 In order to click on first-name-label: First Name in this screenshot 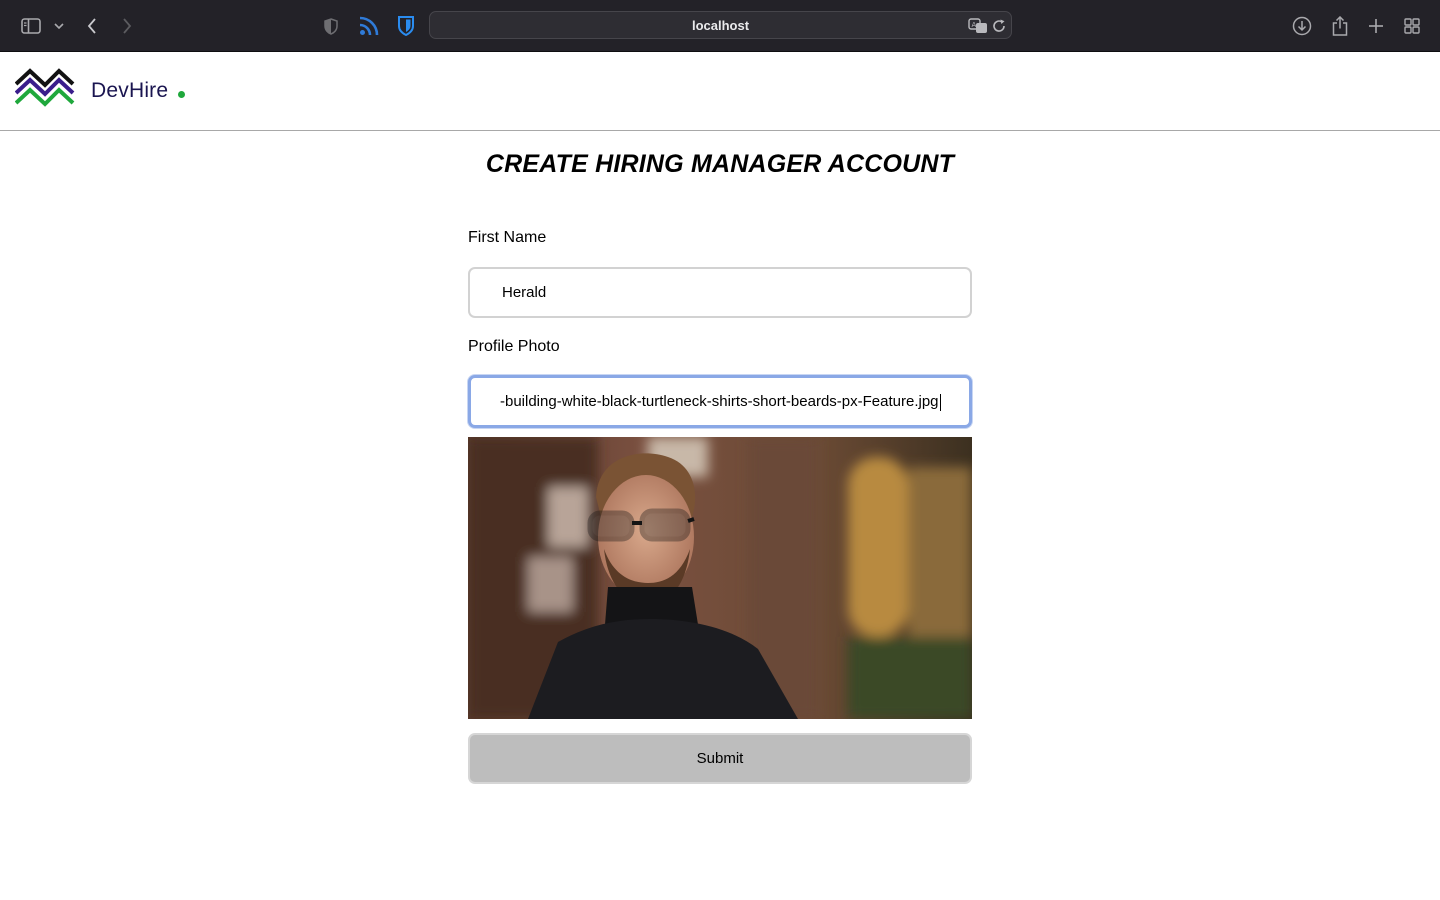, I will do `click(507, 237)`.